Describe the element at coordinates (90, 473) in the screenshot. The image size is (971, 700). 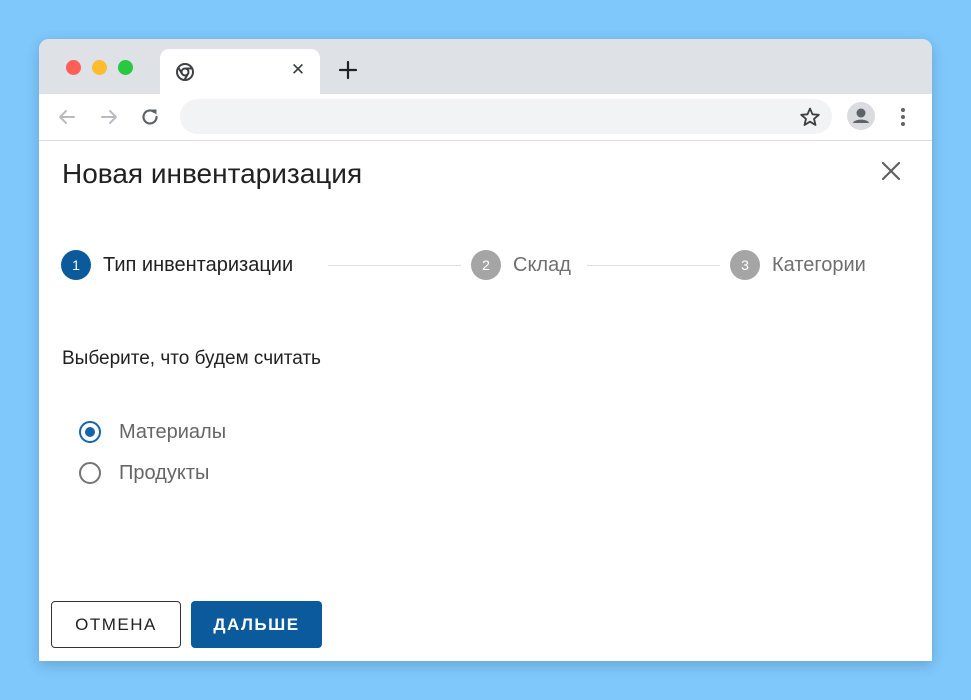
I see `radio-button-unchecked` at that location.